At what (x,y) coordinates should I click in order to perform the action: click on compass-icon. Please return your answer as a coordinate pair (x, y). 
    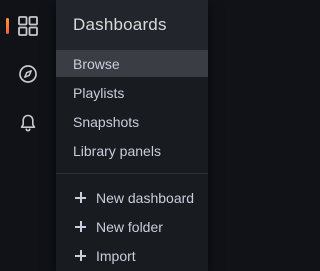
    Looking at the image, I should click on (28, 74).